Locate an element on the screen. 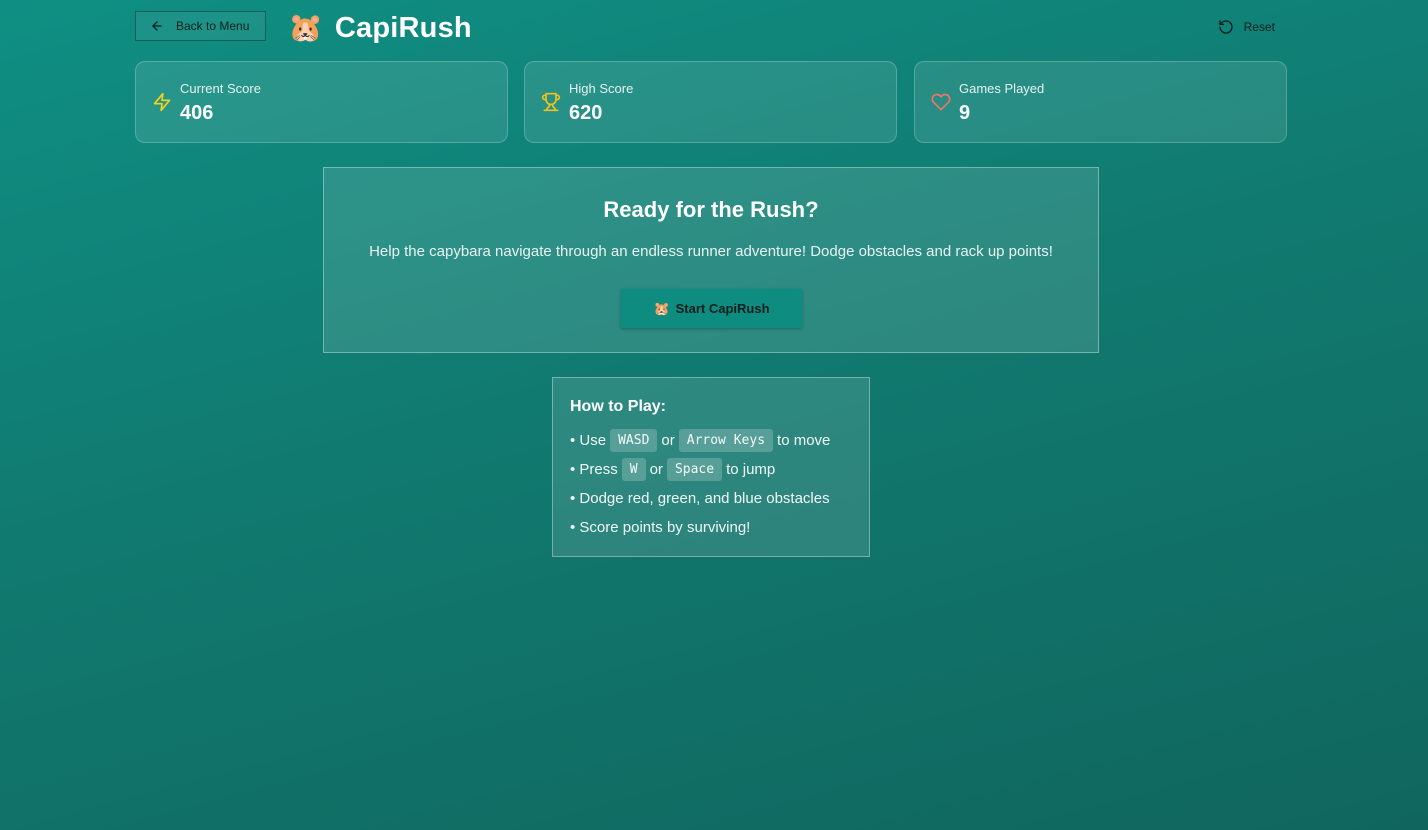 The height and width of the screenshot is (830, 1428). back-to-menu-label: Back to Menu is located at coordinates (213, 26).